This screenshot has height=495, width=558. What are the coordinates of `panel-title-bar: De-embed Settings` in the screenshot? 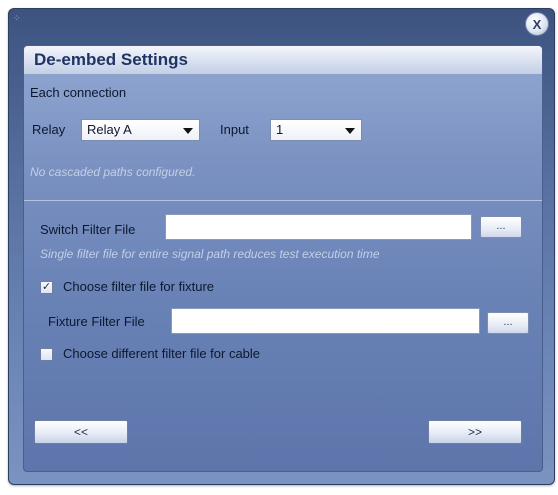 It's located at (283, 60).